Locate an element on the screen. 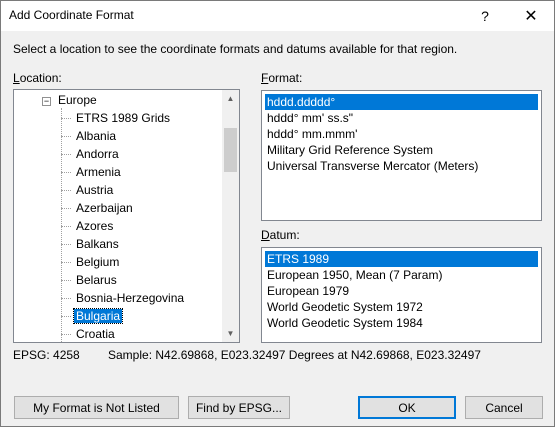 This screenshot has width=555, height=427. format-option: hddd° mm' ss.s" is located at coordinates (310, 118).